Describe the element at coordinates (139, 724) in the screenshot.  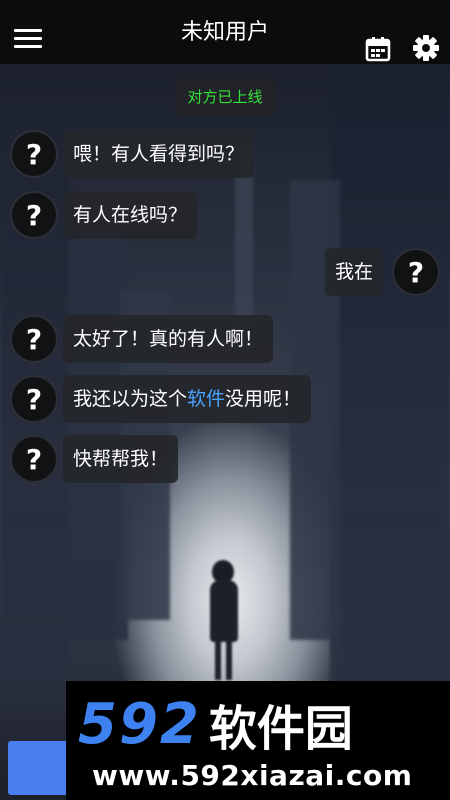
I see `watermark-number: 592` at that location.